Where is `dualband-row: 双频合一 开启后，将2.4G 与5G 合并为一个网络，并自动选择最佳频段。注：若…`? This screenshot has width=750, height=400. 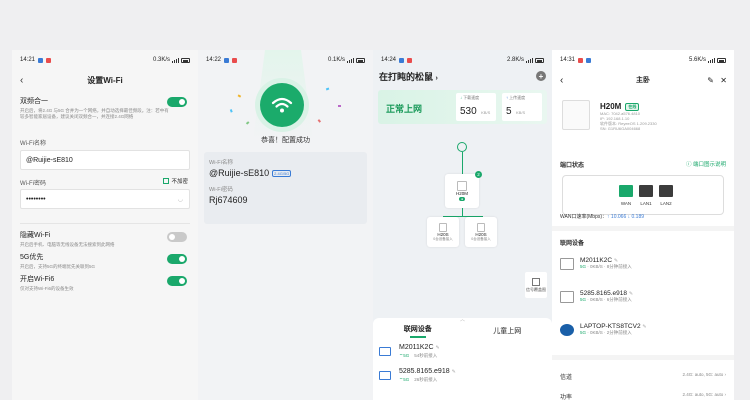
dualband-row: 双频合一 开启后，将2.4G 与5G 合并为一个网络，并自动选择最佳频段。注：若… is located at coordinates (105, 117).